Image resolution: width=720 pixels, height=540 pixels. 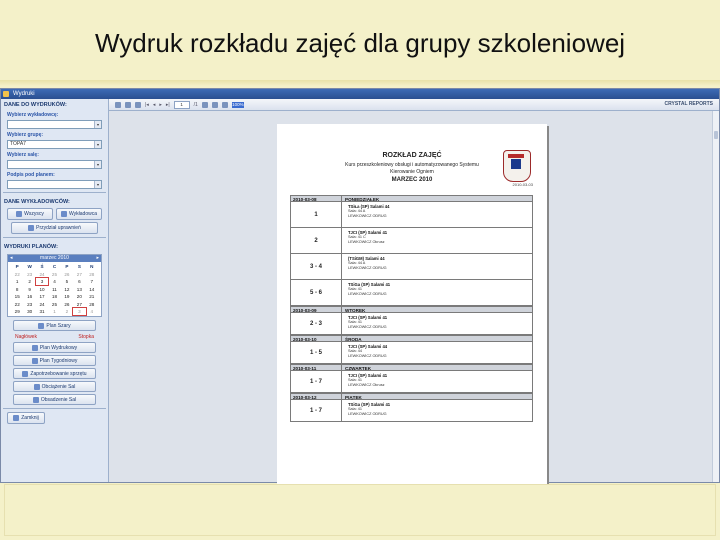 I want to click on calendar-day: 21, so click(x=92, y=296).